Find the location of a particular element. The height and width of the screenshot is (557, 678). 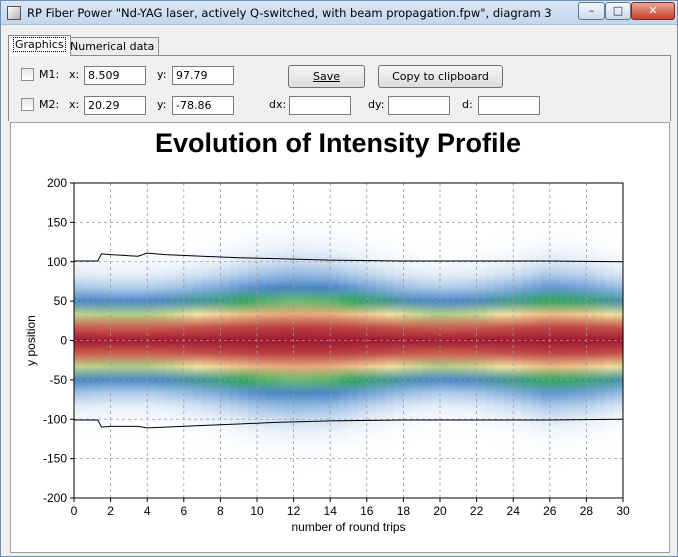

x-tick-label: 10 is located at coordinates (257, 511).